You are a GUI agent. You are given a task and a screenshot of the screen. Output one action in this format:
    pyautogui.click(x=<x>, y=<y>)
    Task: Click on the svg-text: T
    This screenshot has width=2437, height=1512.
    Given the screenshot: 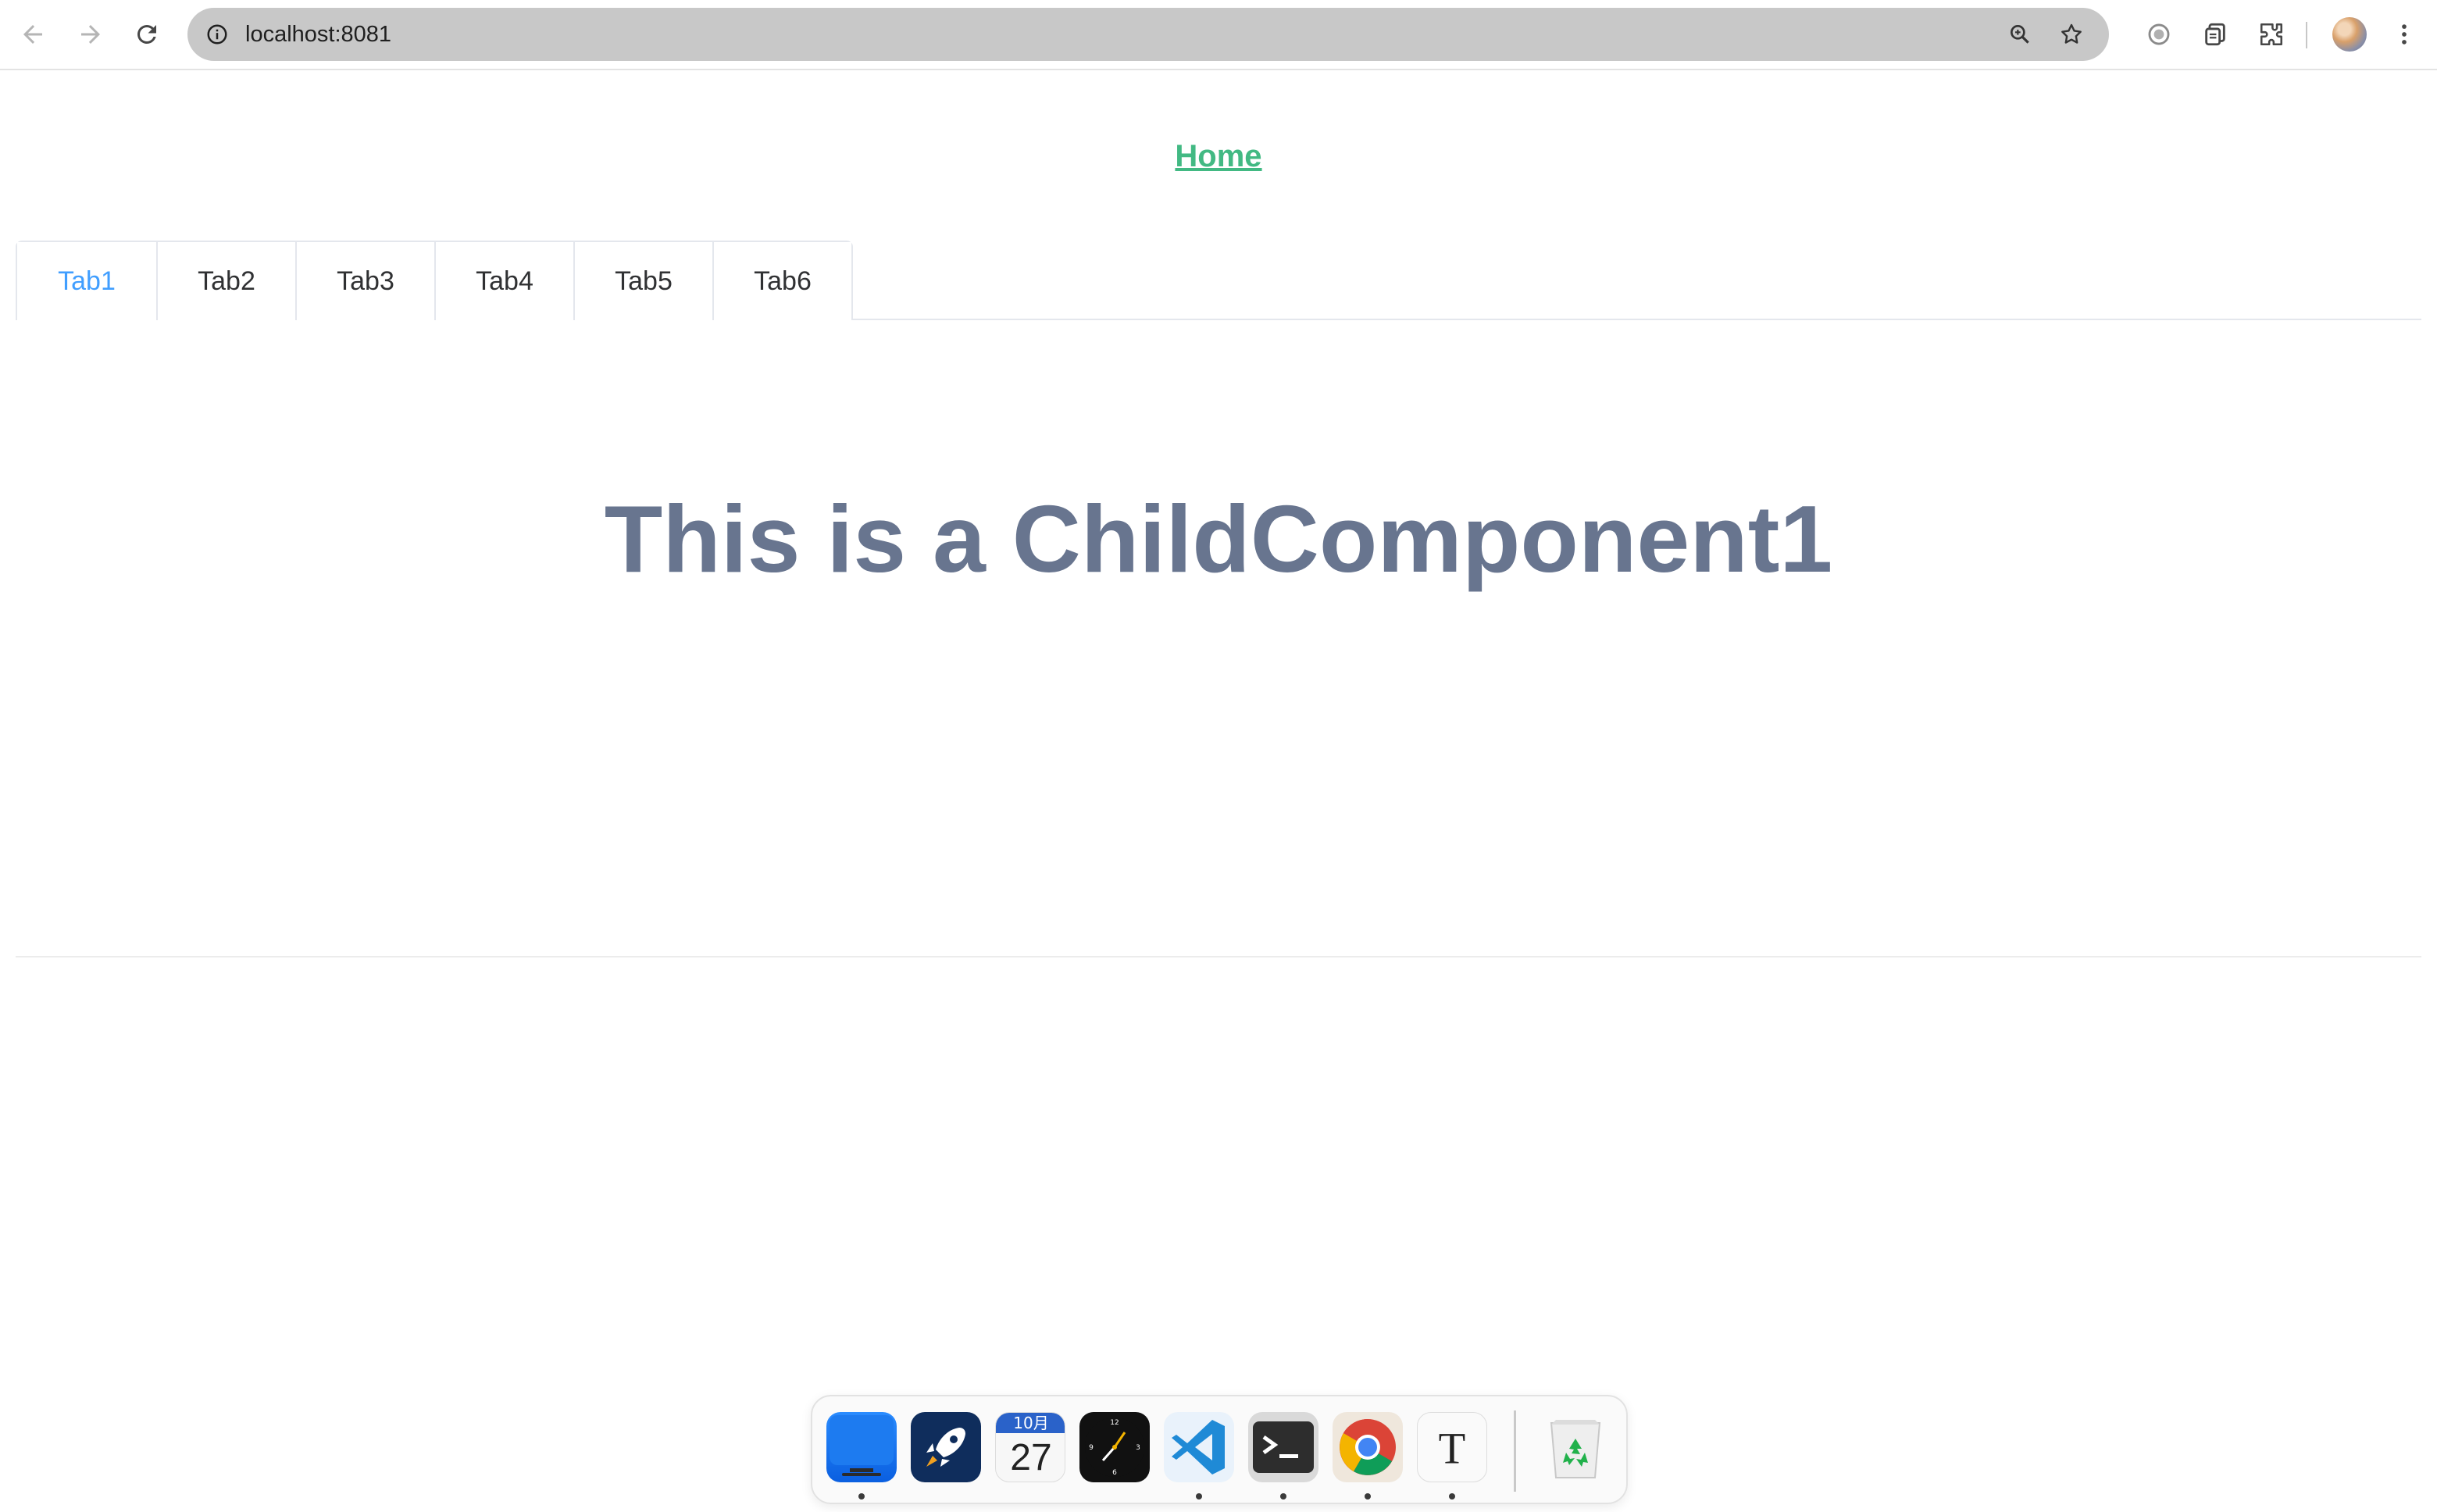 What is the action you would take?
    pyautogui.click(x=1452, y=1449)
    